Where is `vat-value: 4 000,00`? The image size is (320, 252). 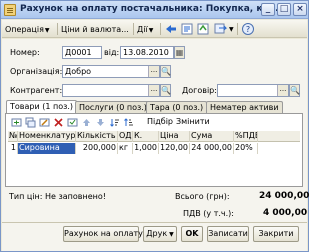
vat-value: 4 000,00 is located at coordinates (285, 213).